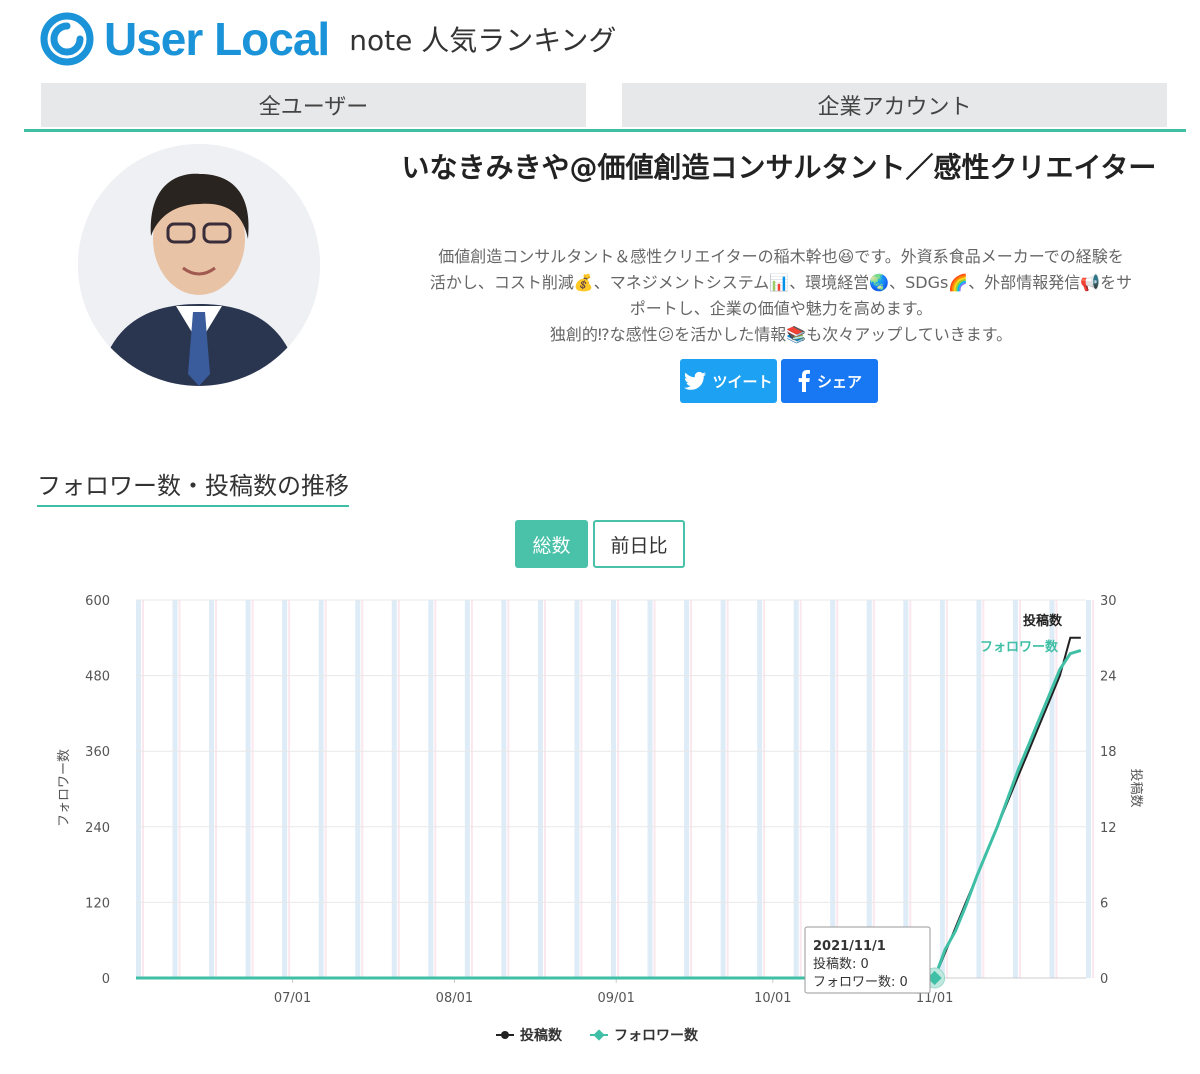 Image resolution: width=1200 pixels, height=1074 pixels. Describe the element at coordinates (839, 381) in the screenshot. I see `facebook-share-label: シェア` at that location.